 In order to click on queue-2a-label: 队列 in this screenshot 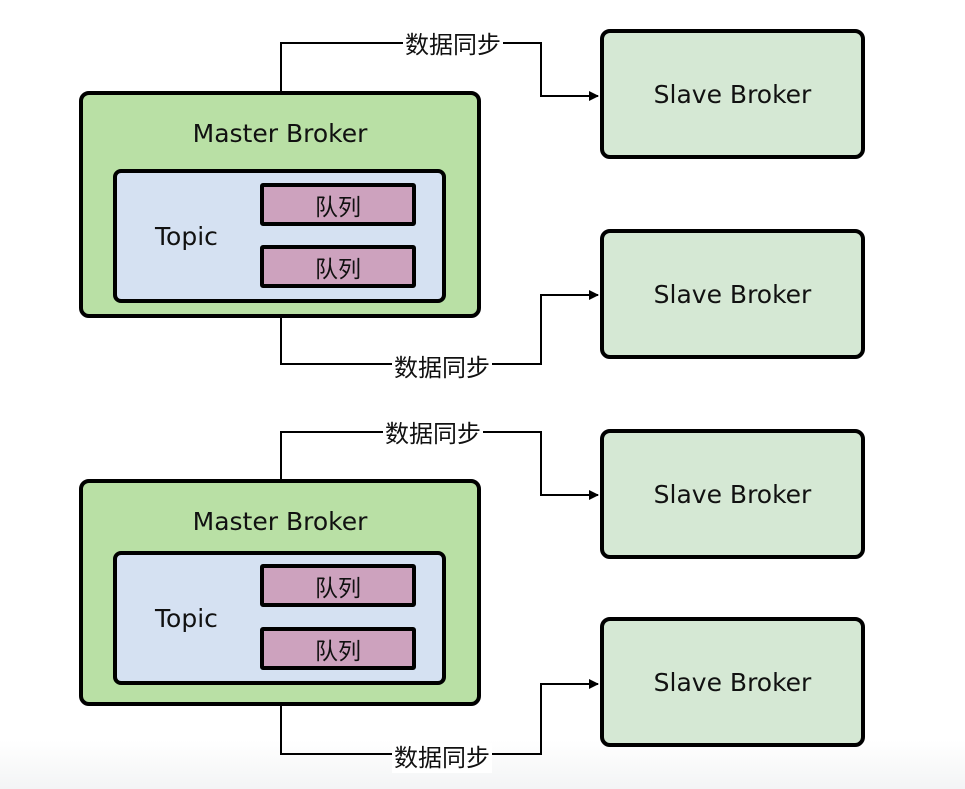, I will do `click(338, 588)`.